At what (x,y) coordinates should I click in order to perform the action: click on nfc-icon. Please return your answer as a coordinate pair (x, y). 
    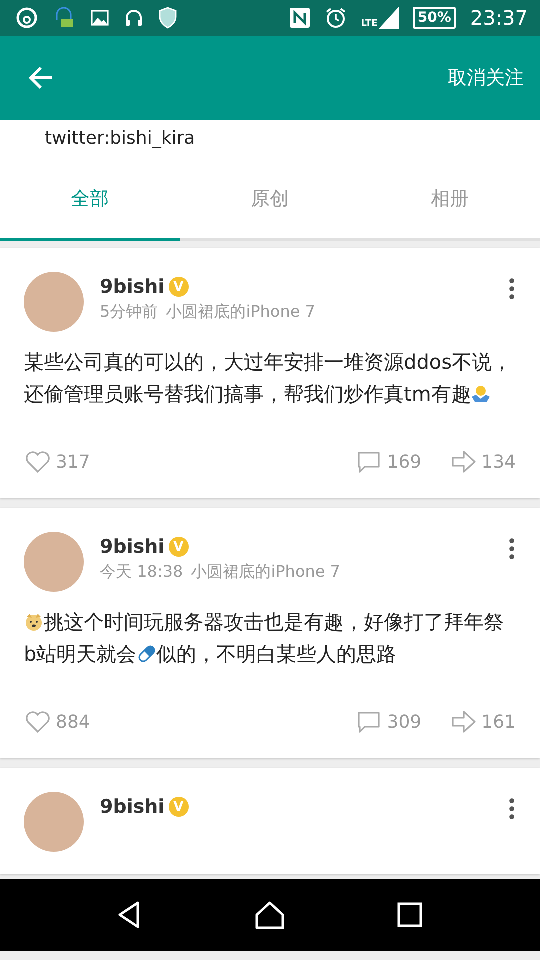
    Looking at the image, I should click on (300, 18).